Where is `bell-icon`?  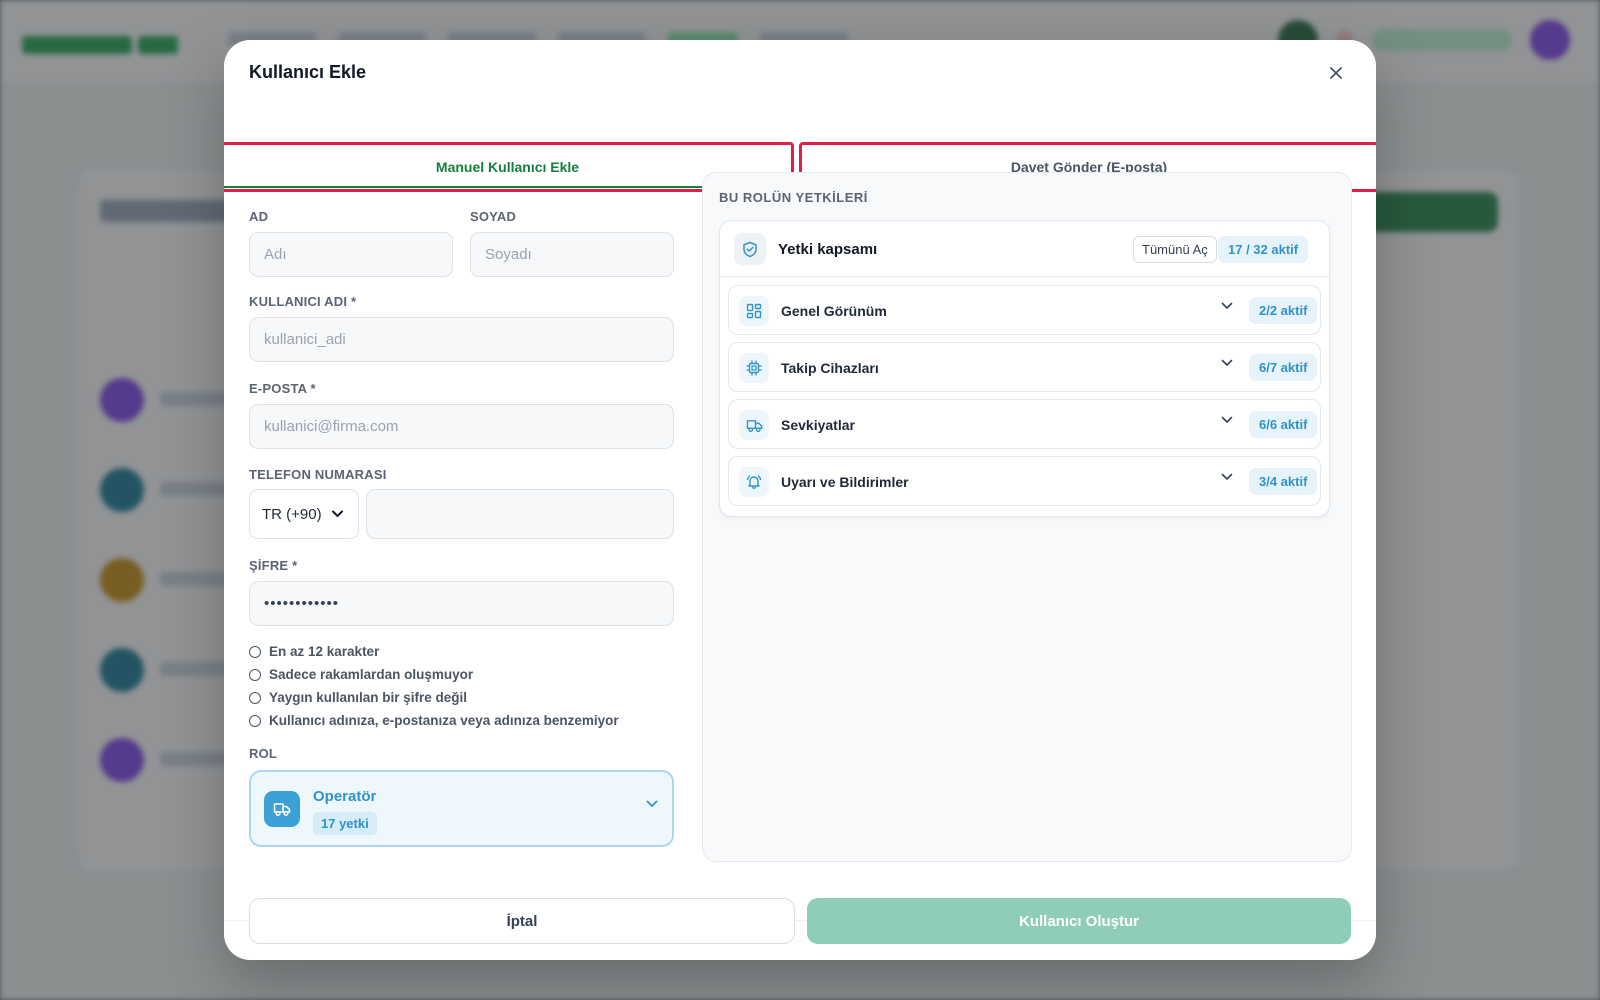 bell-icon is located at coordinates (754, 482).